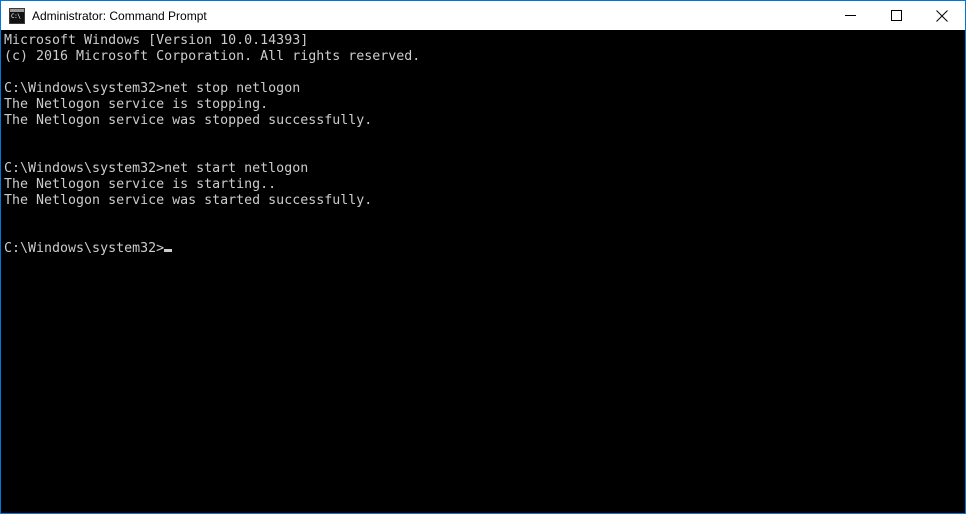 The height and width of the screenshot is (514, 966). I want to click on icon-screen-glyph: C:\, so click(17, 17).